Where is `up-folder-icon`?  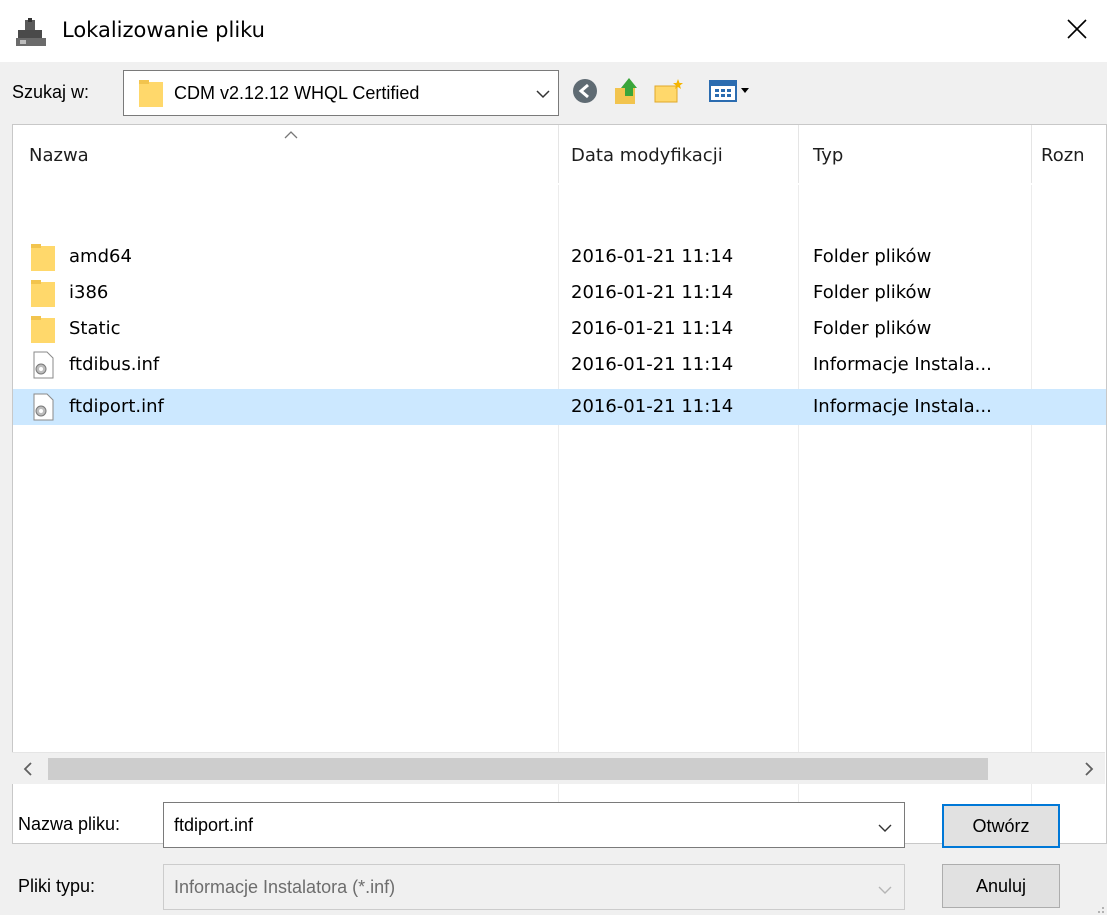 up-folder-icon is located at coordinates (627, 93).